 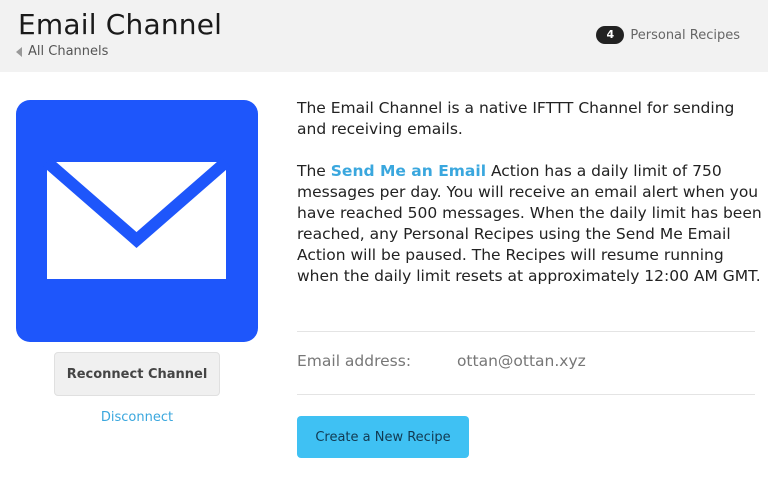 What do you see at coordinates (408, 171) in the screenshot?
I see `send-me-an-email-link: Send Me an Email` at bounding box center [408, 171].